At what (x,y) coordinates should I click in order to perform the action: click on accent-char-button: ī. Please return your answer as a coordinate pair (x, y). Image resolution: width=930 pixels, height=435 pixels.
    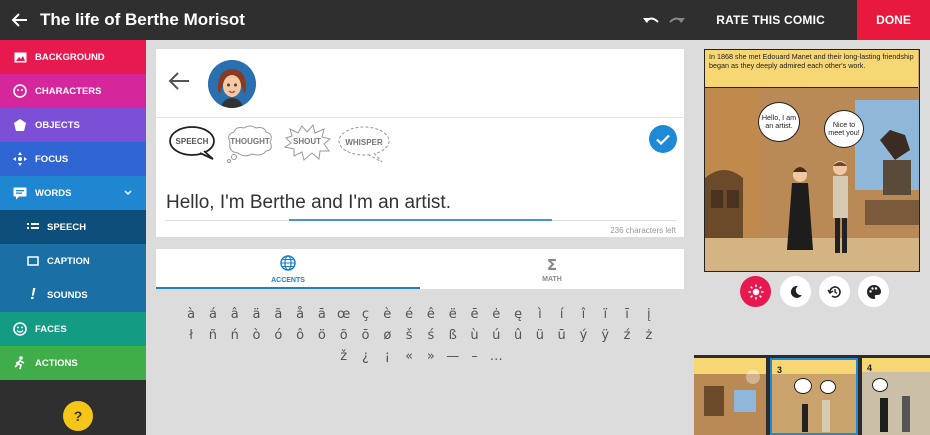
    Looking at the image, I should click on (627, 314).